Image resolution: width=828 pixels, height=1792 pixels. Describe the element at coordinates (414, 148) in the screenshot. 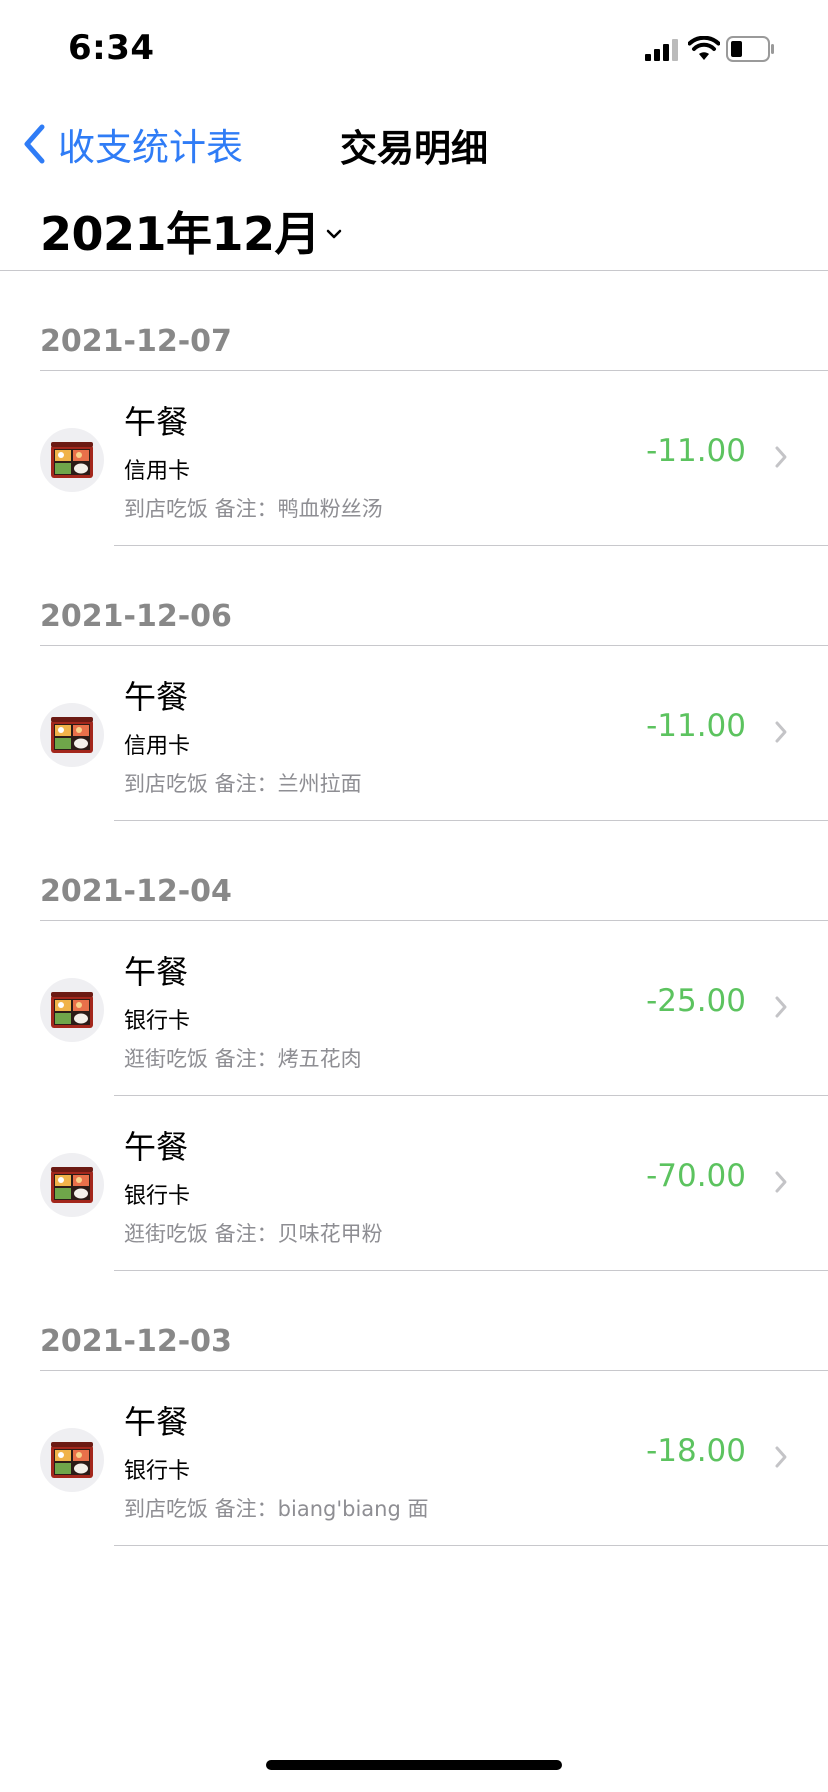

I see `page-title: 交易明细` at that location.